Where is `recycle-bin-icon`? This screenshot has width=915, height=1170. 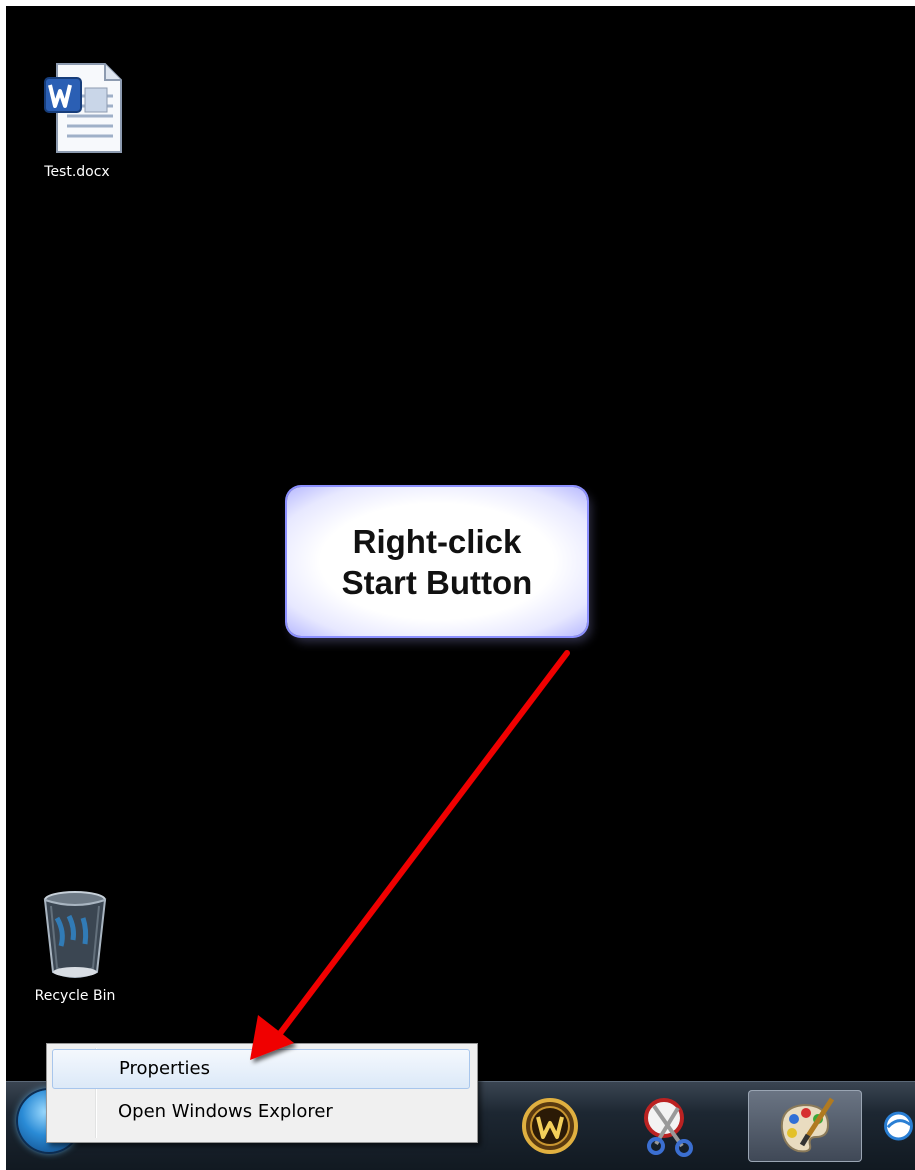 recycle-bin-icon is located at coordinates (75, 934).